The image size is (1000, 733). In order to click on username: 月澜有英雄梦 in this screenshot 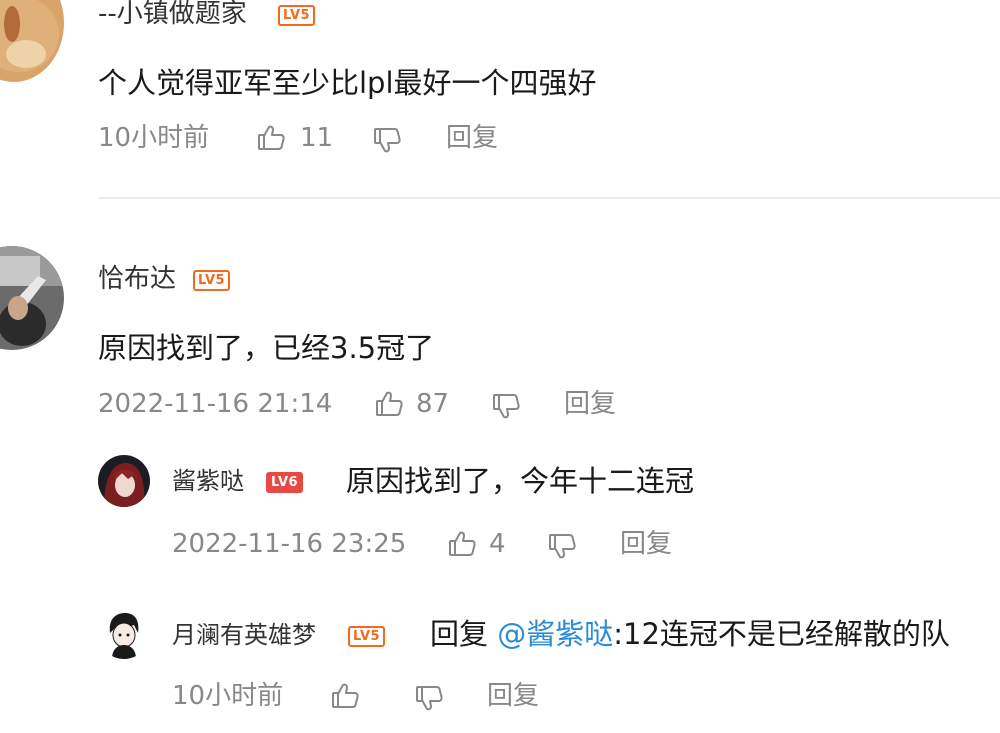, I will do `click(244, 635)`.